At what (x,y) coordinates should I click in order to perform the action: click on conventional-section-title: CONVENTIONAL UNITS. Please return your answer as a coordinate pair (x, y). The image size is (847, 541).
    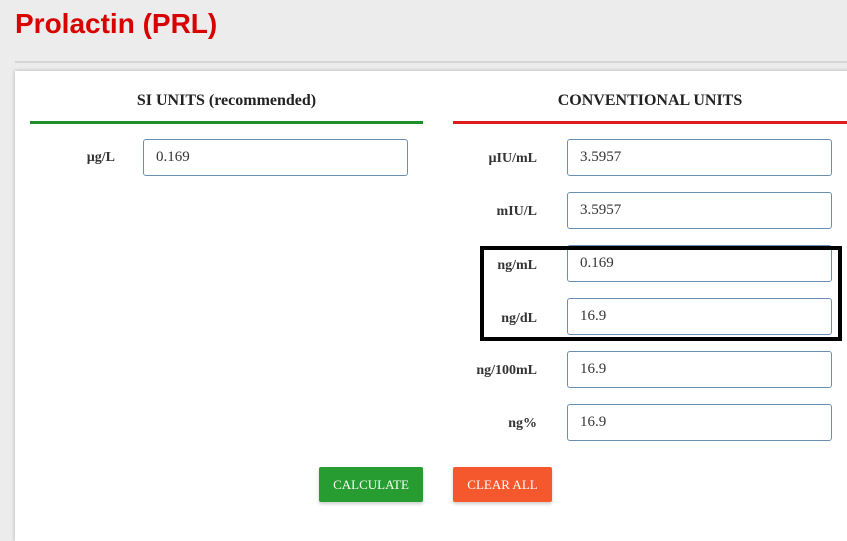
    Looking at the image, I should click on (650, 100).